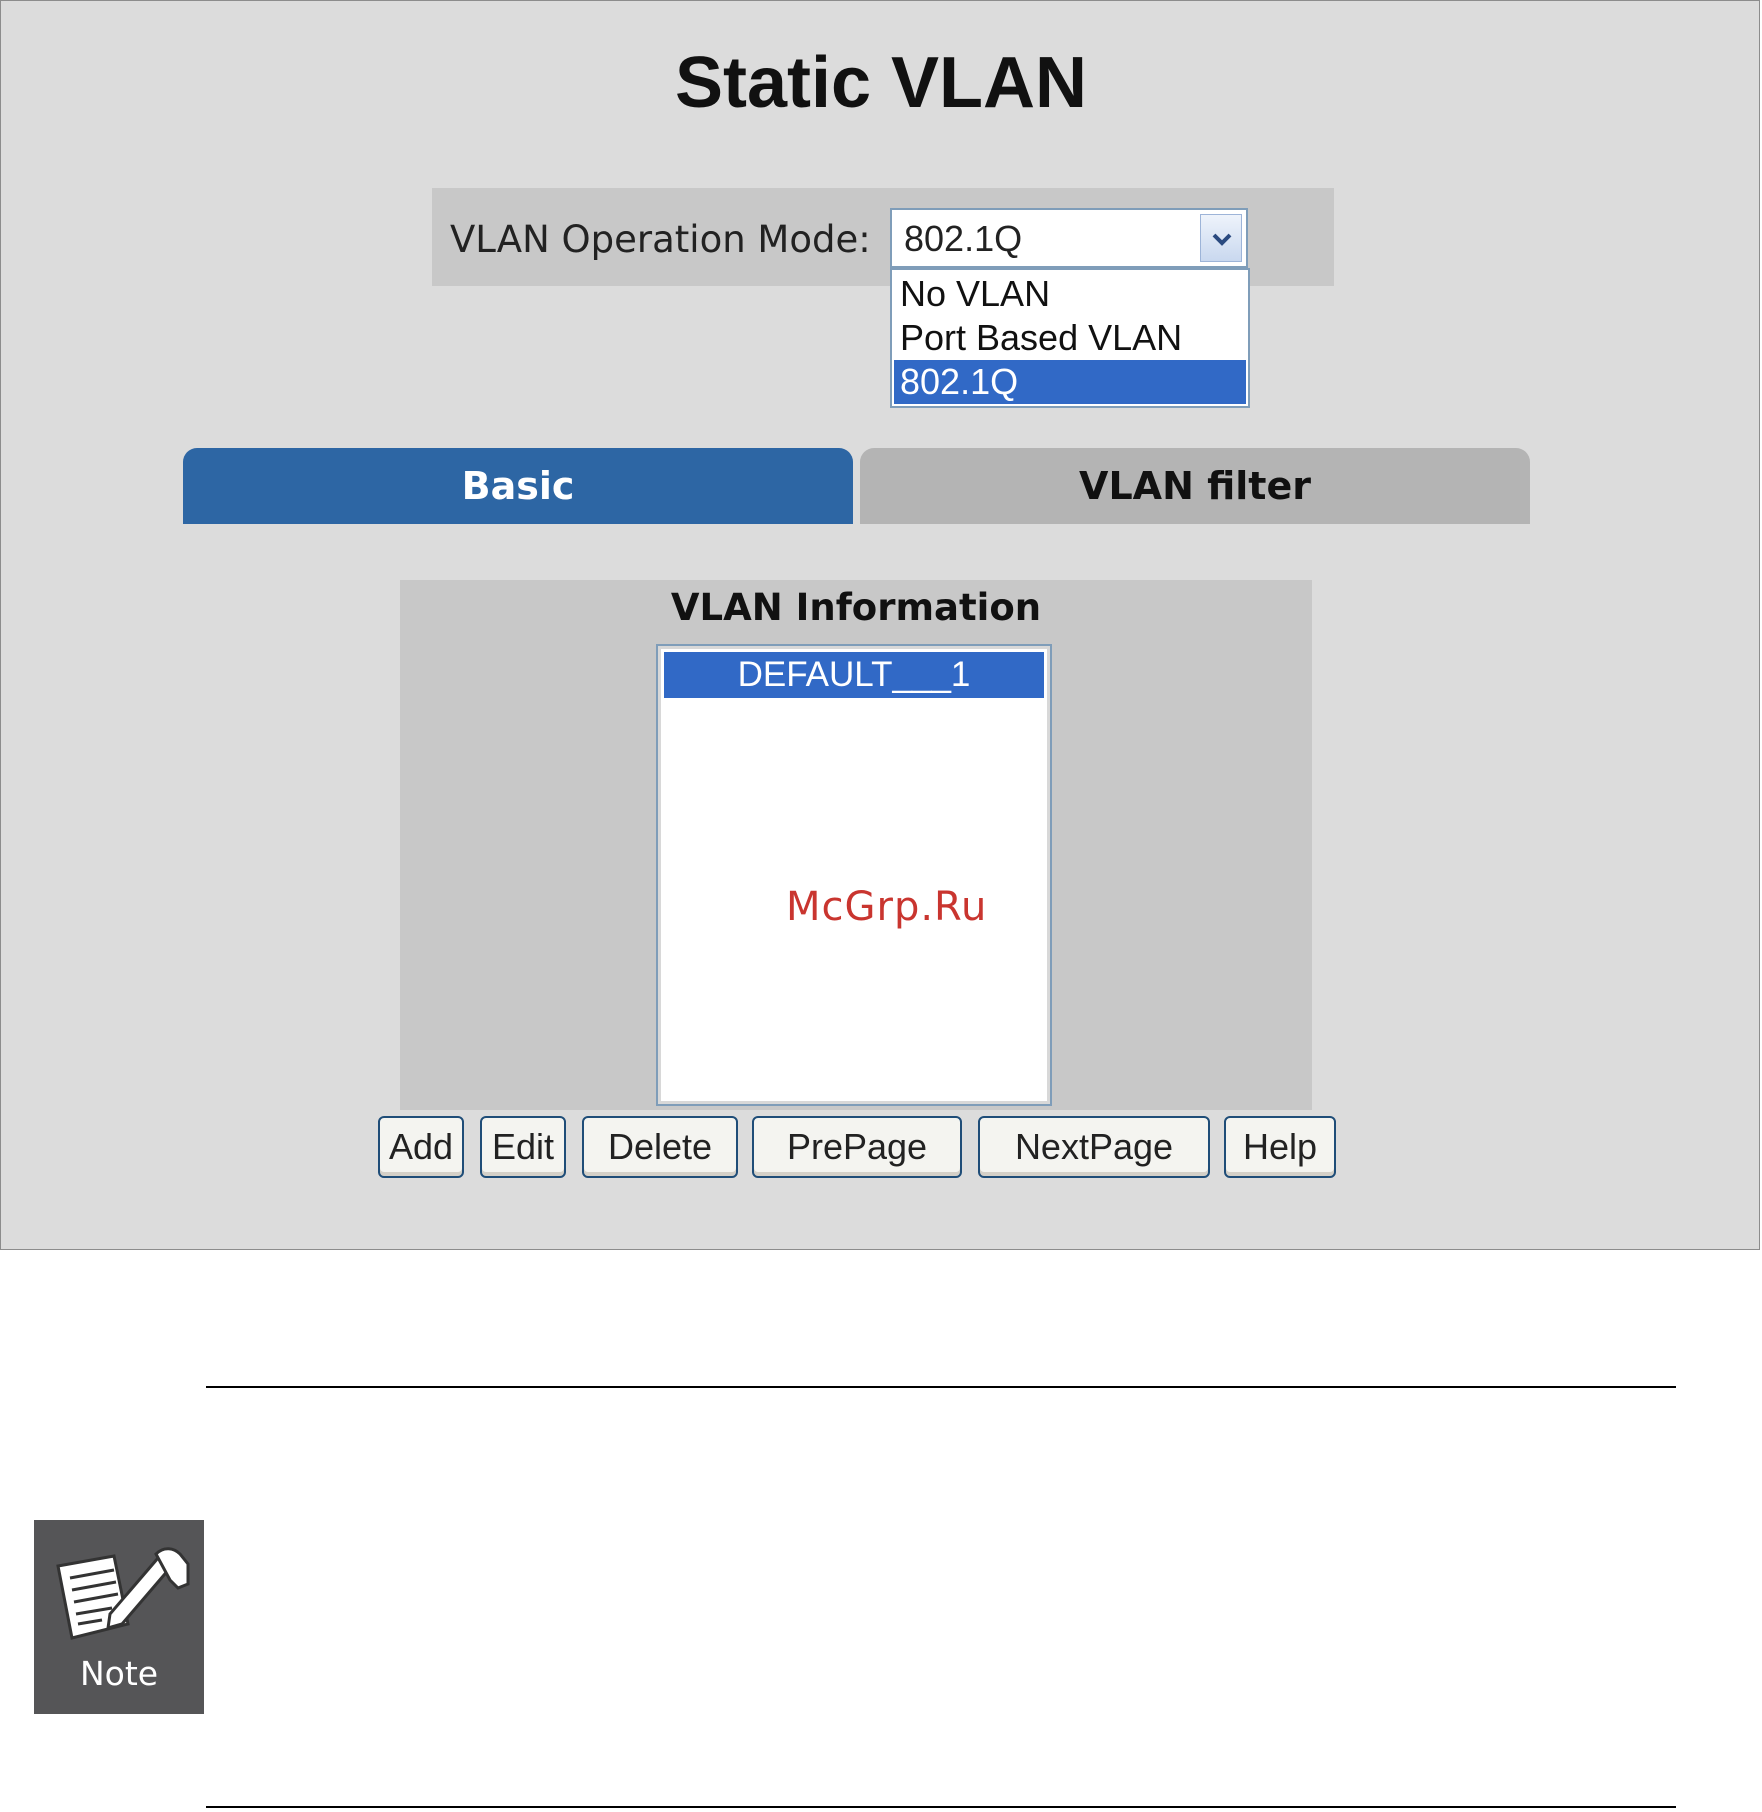 Image resolution: width=1762 pixels, height=1812 pixels. I want to click on option-802-1q: 802.1Q, so click(1070, 382).